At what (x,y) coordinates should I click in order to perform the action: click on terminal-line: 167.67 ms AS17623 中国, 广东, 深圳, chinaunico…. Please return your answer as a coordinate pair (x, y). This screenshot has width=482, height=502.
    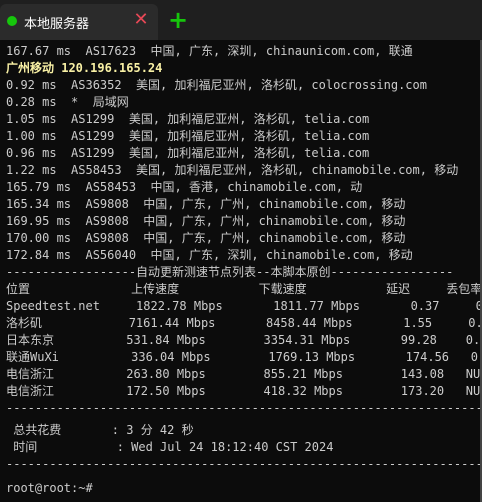
    Looking at the image, I should click on (209, 51).